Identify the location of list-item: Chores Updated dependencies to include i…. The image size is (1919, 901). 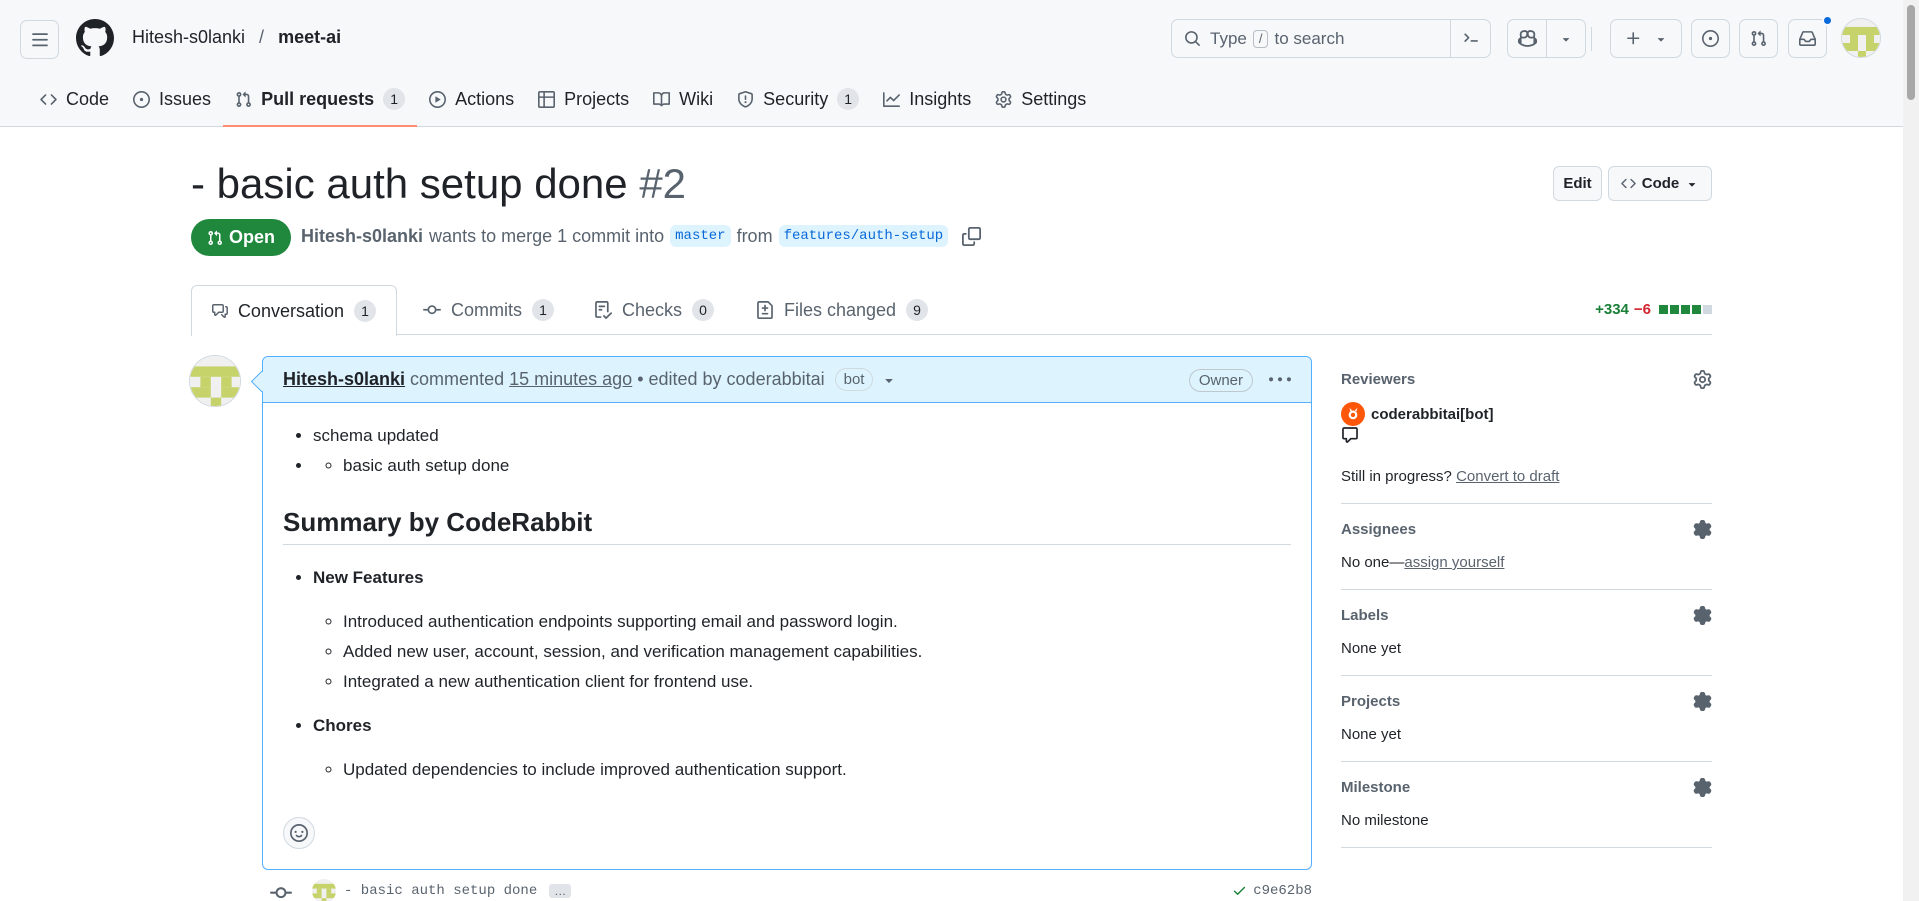
(802, 748).